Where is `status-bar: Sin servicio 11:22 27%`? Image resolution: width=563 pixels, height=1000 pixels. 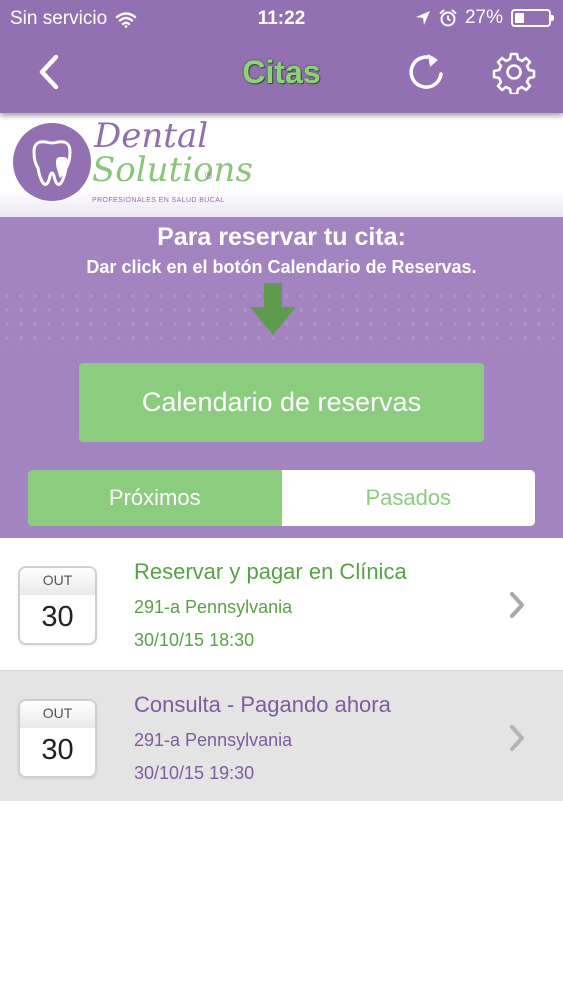
status-bar: Sin servicio 11:22 27% is located at coordinates (281, 18).